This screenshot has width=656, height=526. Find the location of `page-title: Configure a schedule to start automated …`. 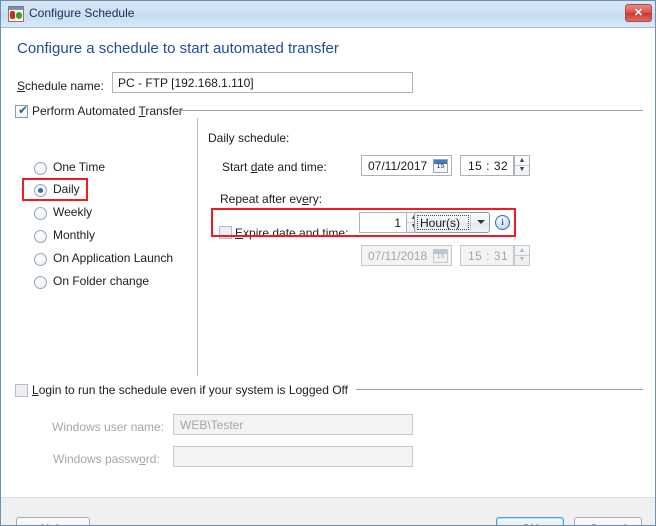

page-title: Configure a schedule to start automated … is located at coordinates (178, 48).